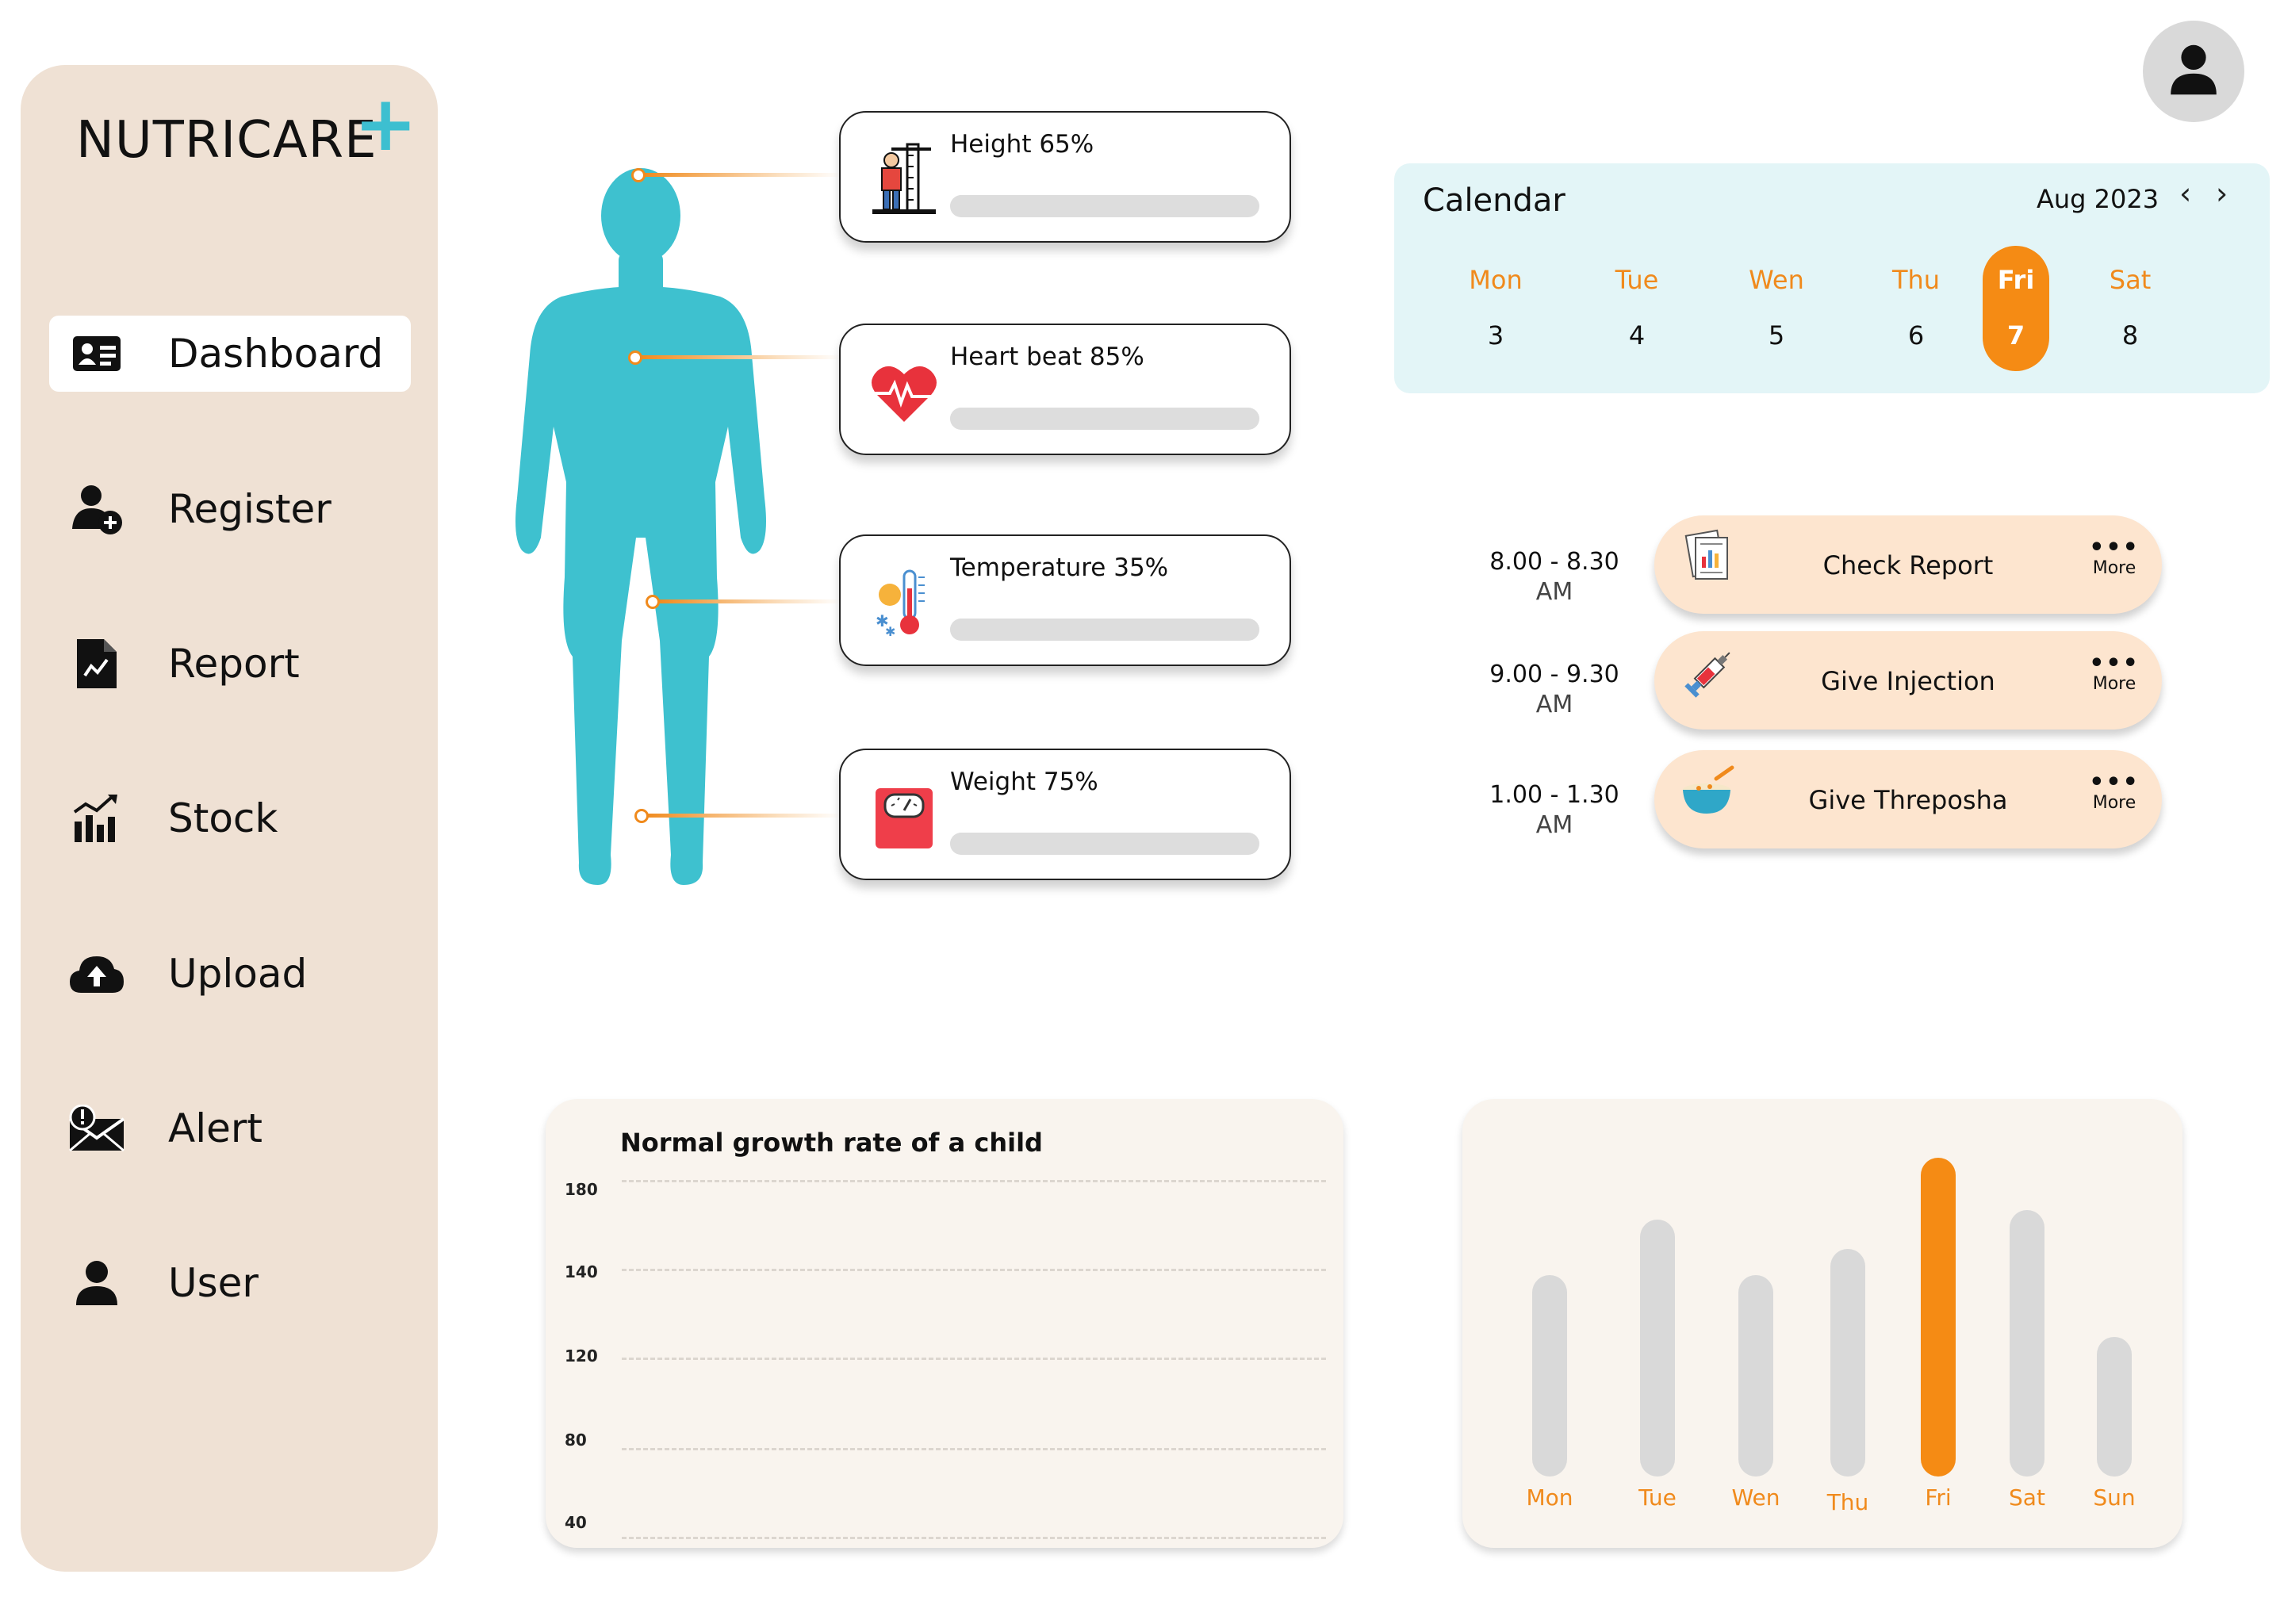  Describe the element at coordinates (1065, 814) in the screenshot. I see `stat-card-weight: Weight 75%` at that location.